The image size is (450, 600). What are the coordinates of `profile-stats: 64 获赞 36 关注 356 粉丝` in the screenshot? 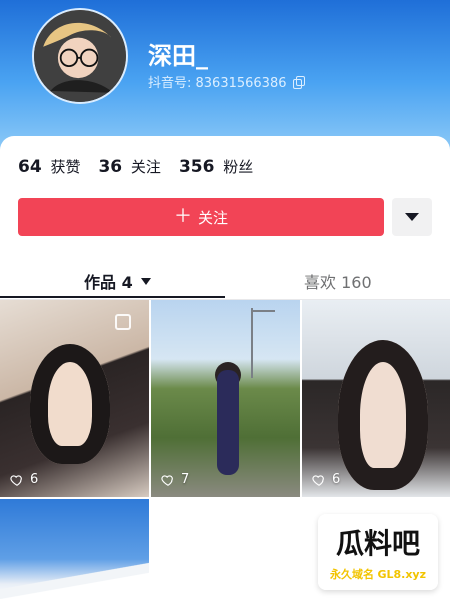 It's located at (135, 166).